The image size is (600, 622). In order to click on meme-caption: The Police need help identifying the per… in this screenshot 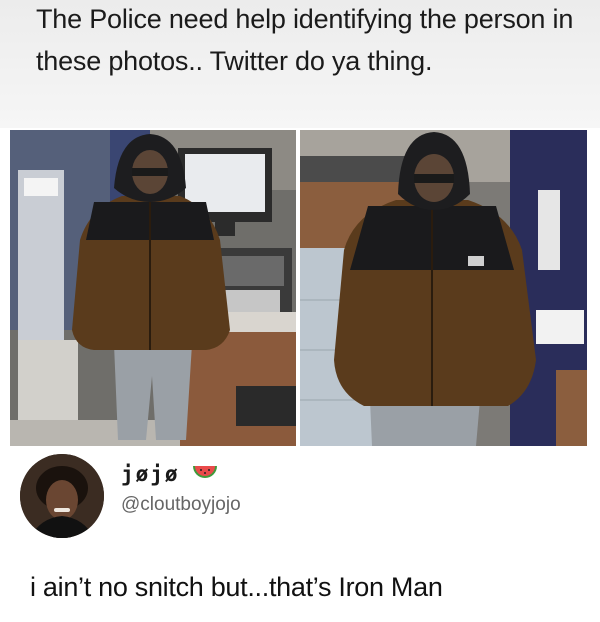, I will do `click(305, 40)`.